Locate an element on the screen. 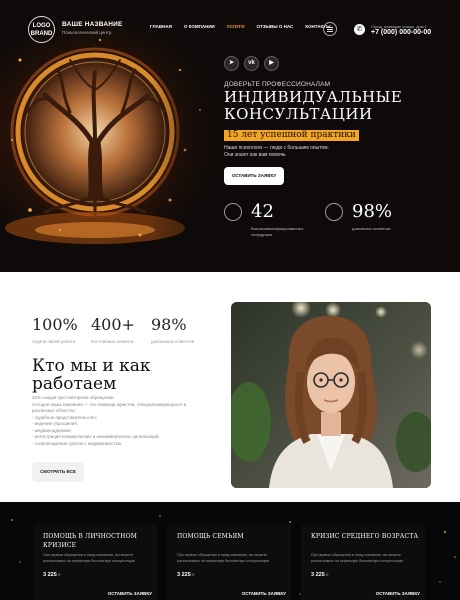  brand-subtitle: Психологический центр is located at coordinates (87, 32).